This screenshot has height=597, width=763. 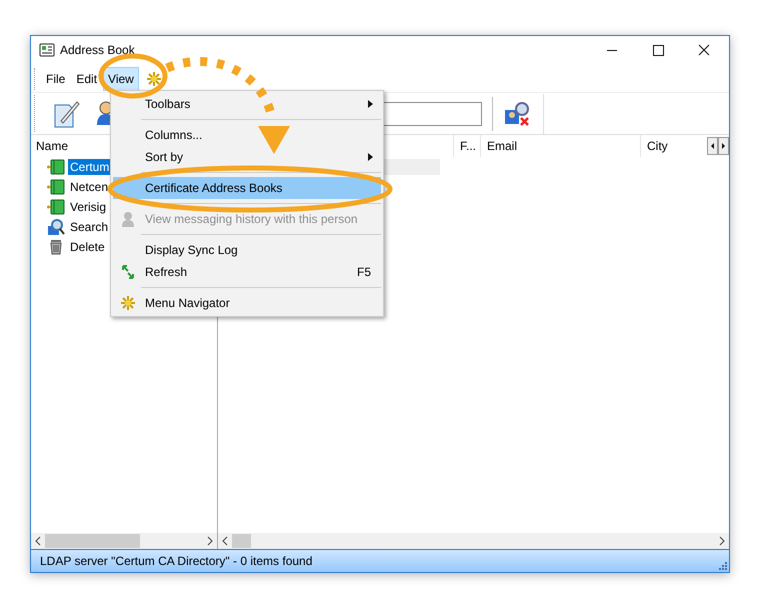 I want to click on menu-item: Sort by, so click(x=247, y=157).